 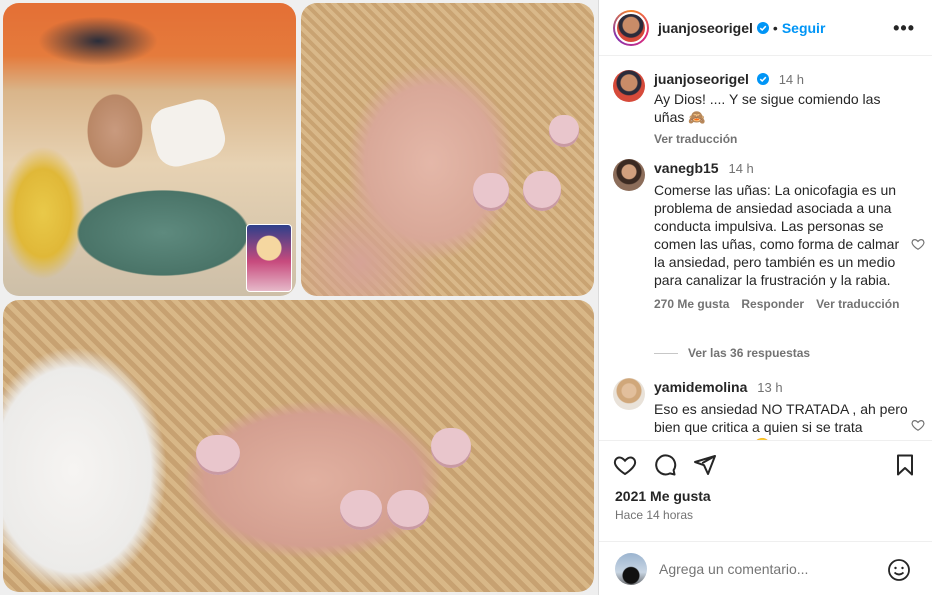 What do you see at coordinates (804, 28) in the screenshot?
I see `follow-button: Seguir` at bounding box center [804, 28].